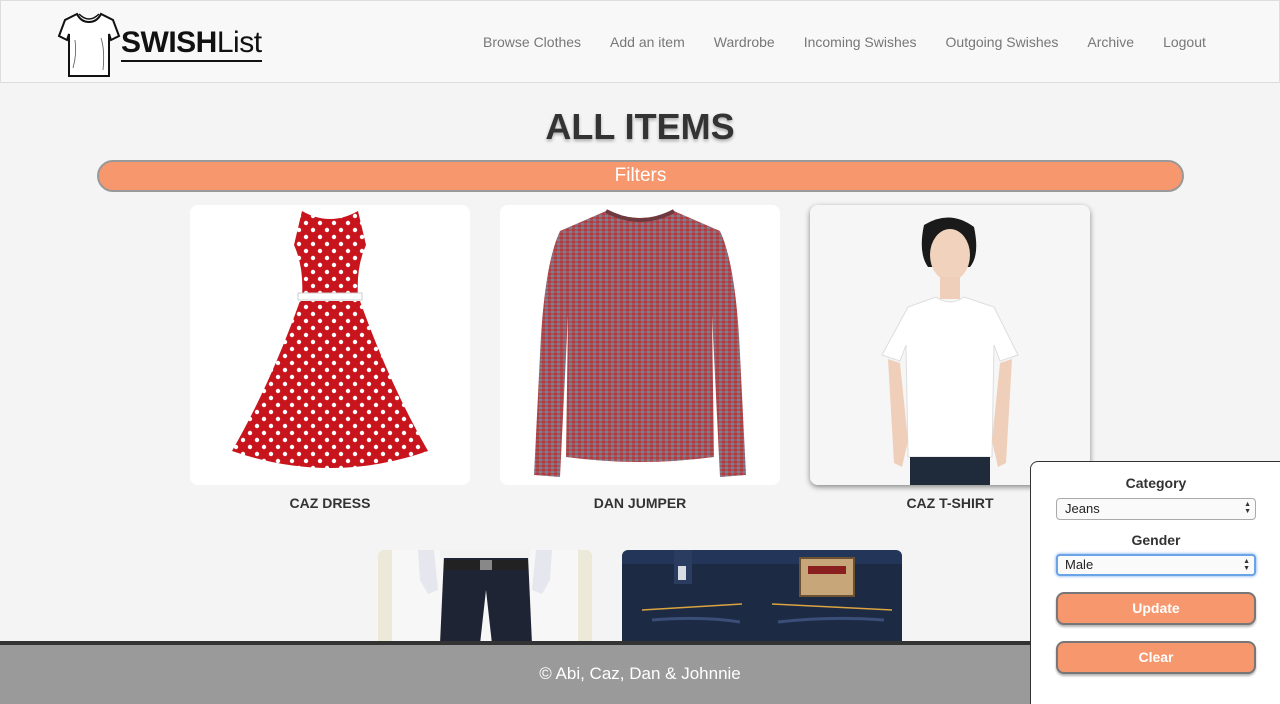 This screenshot has height=704, width=1280. I want to click on nav-browse-clothes: Browse Clothes, so click(532, 42).